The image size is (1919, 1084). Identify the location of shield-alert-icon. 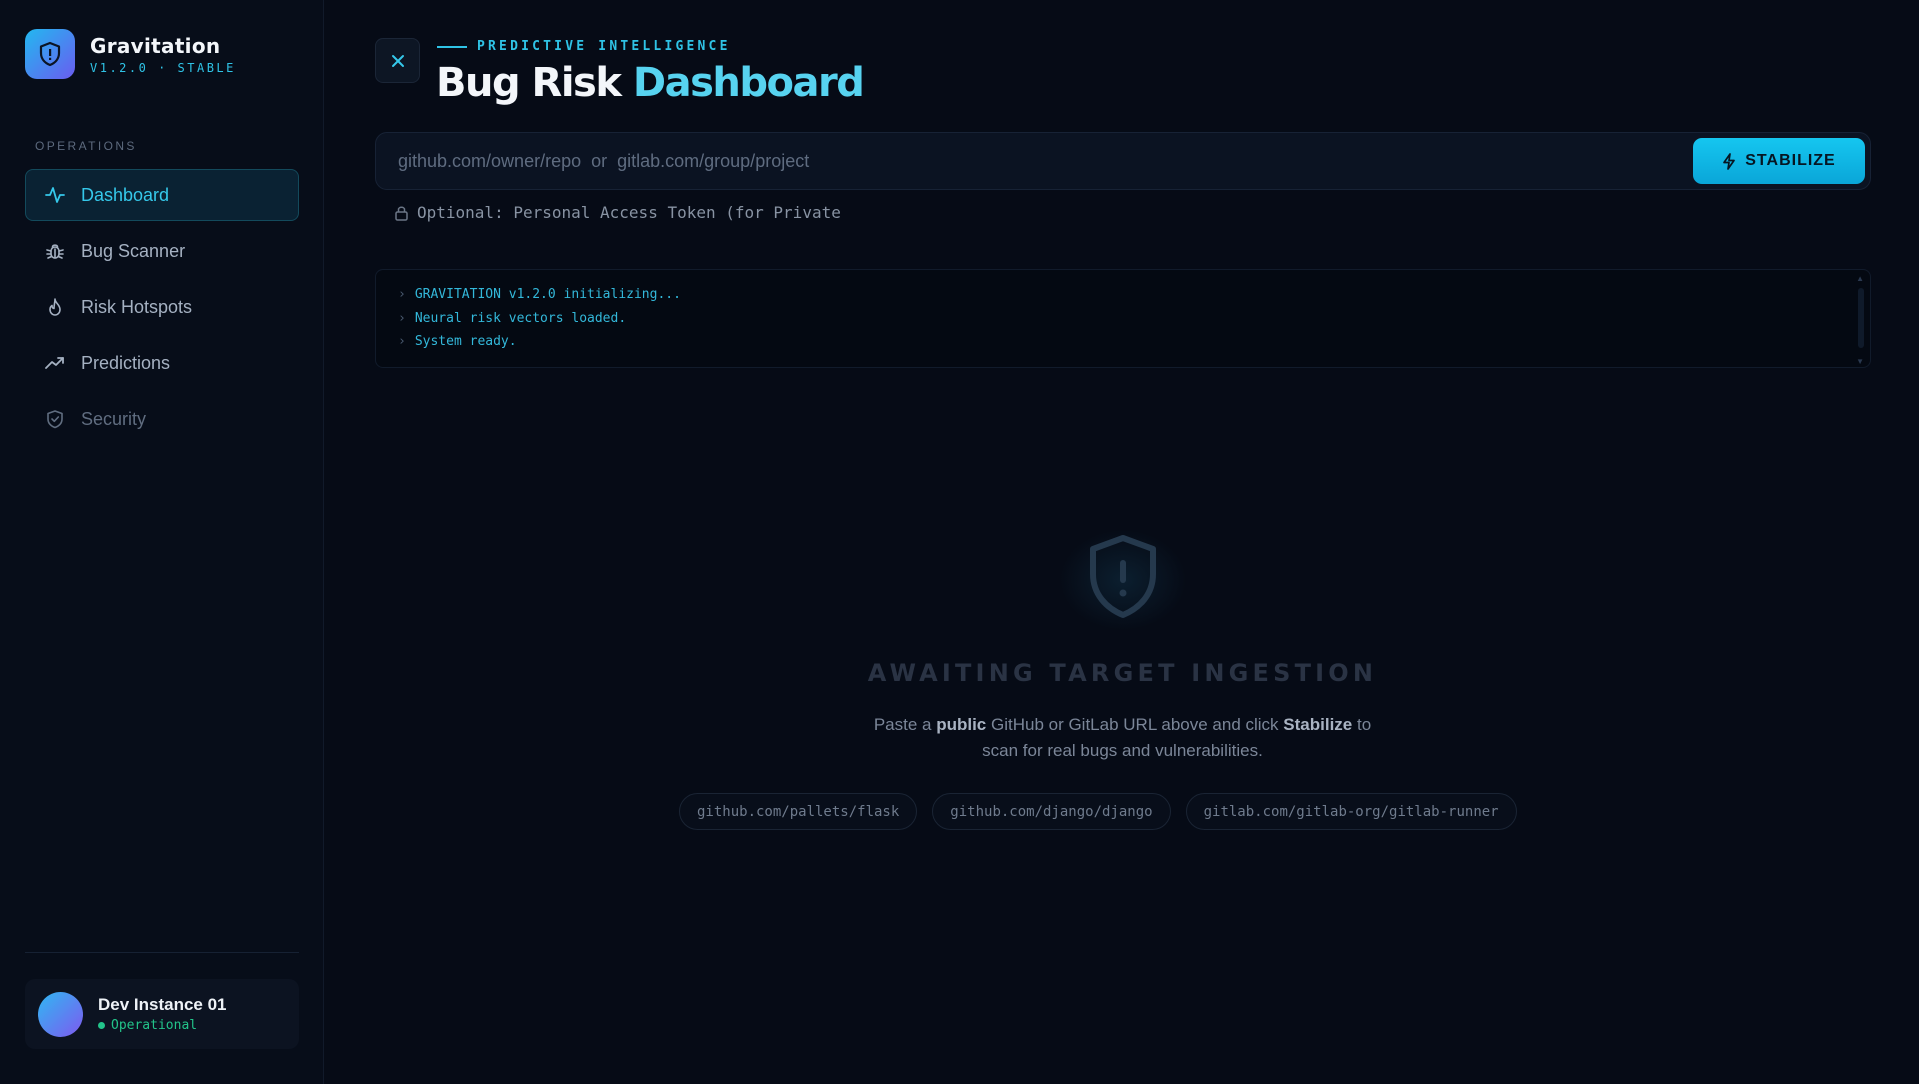
(1123, 577).